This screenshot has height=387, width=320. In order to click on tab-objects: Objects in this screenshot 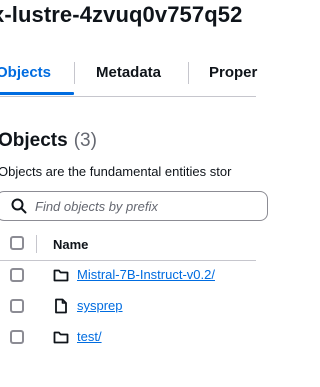, I will do `click(25, 72)`.